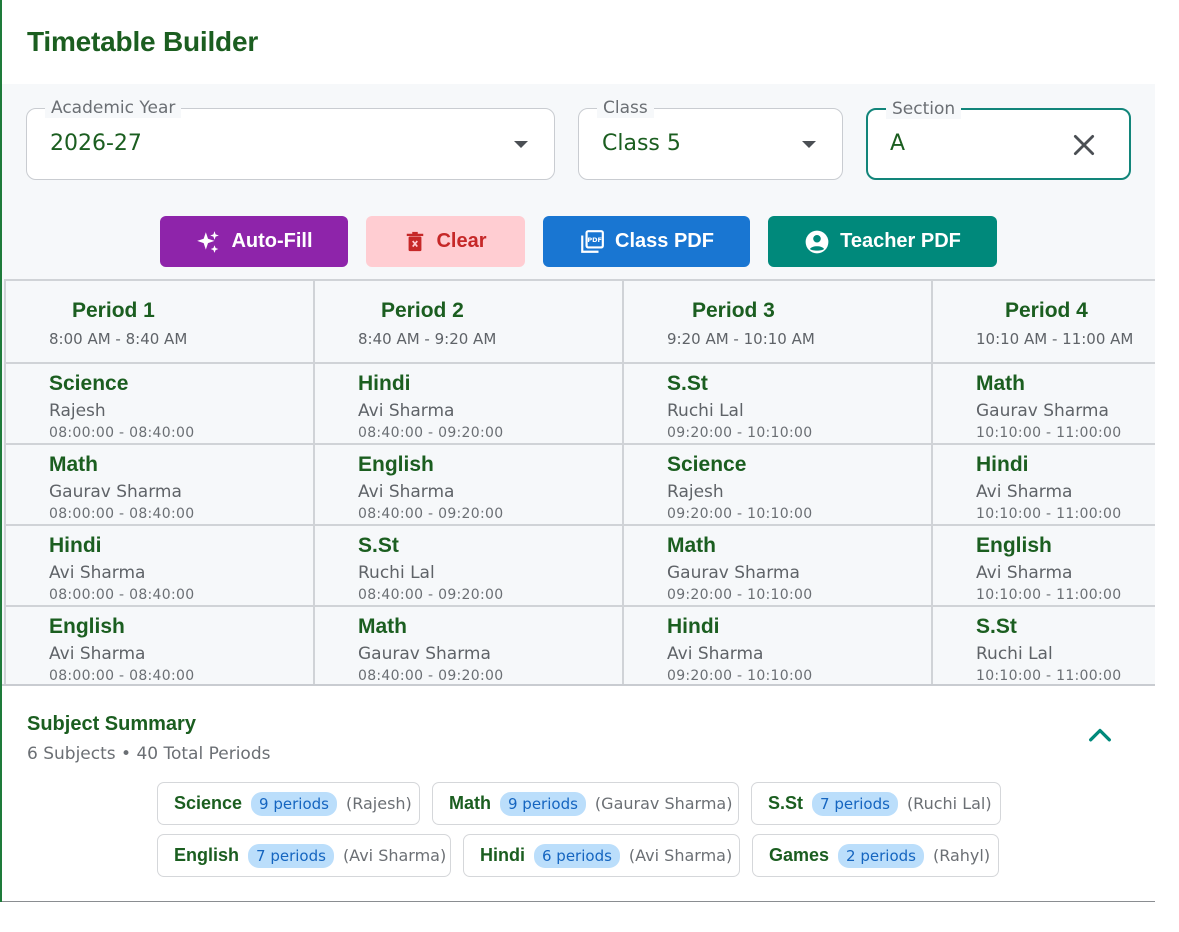 Image resolution: width=1179 pixels, height=932 pixels. Describe the element at coordinates (208, 241) in the screenshot. I see `sparkle-icon` at that location.